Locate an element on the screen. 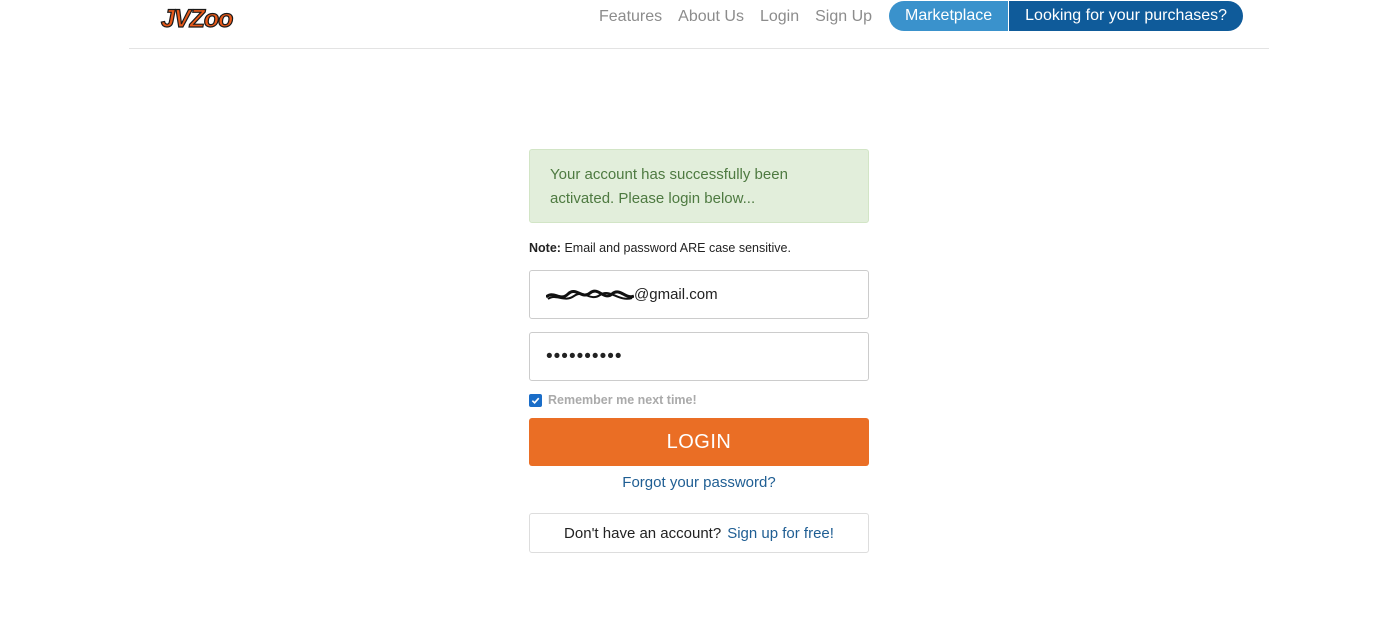 The height and width of the screenshot is (623, 1394). email-field: @gmail.com is located at coordinates (699, 294).